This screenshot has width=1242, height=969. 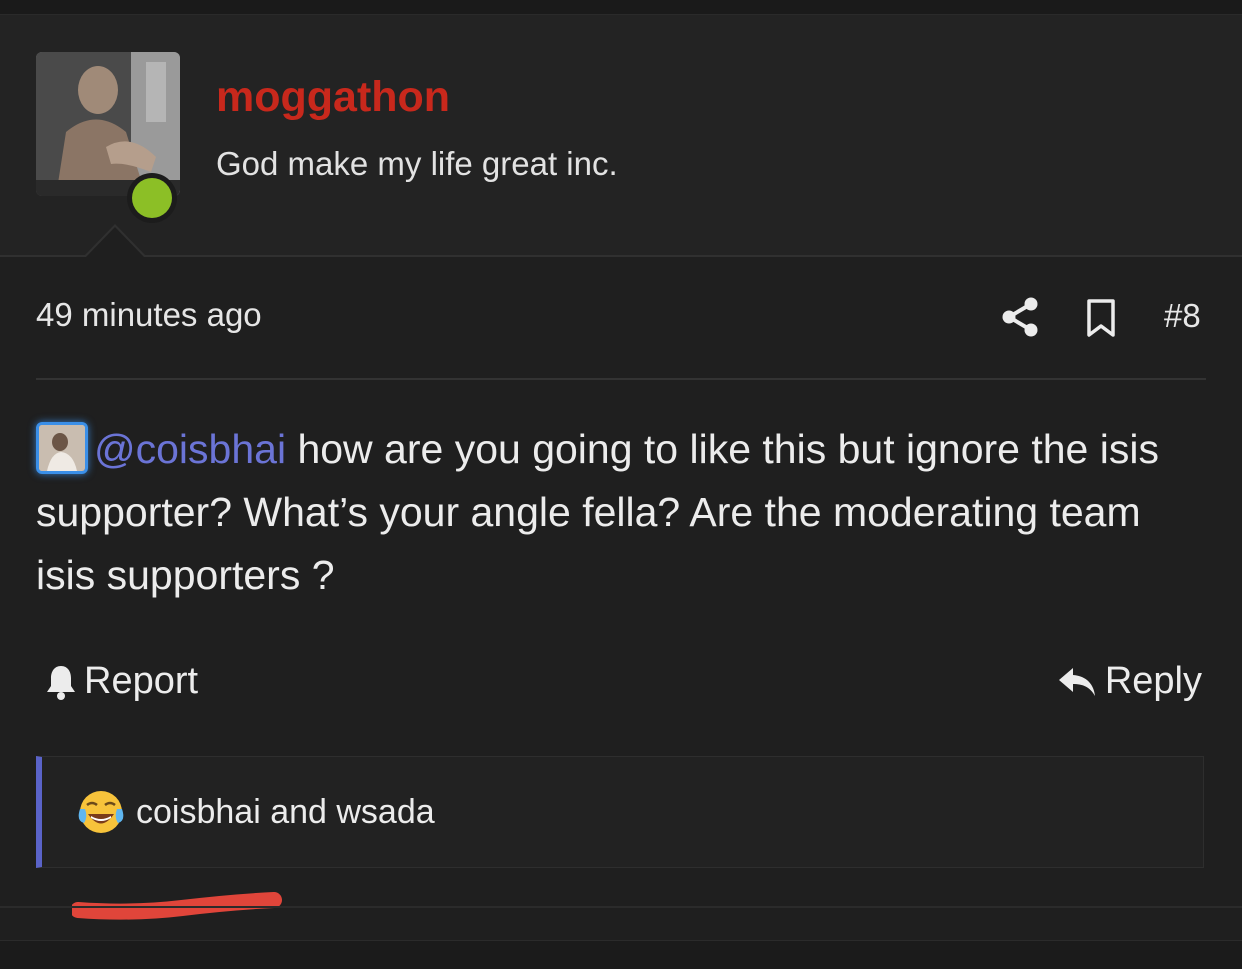 I want to click on top-divider, so click(x=621, y=7).